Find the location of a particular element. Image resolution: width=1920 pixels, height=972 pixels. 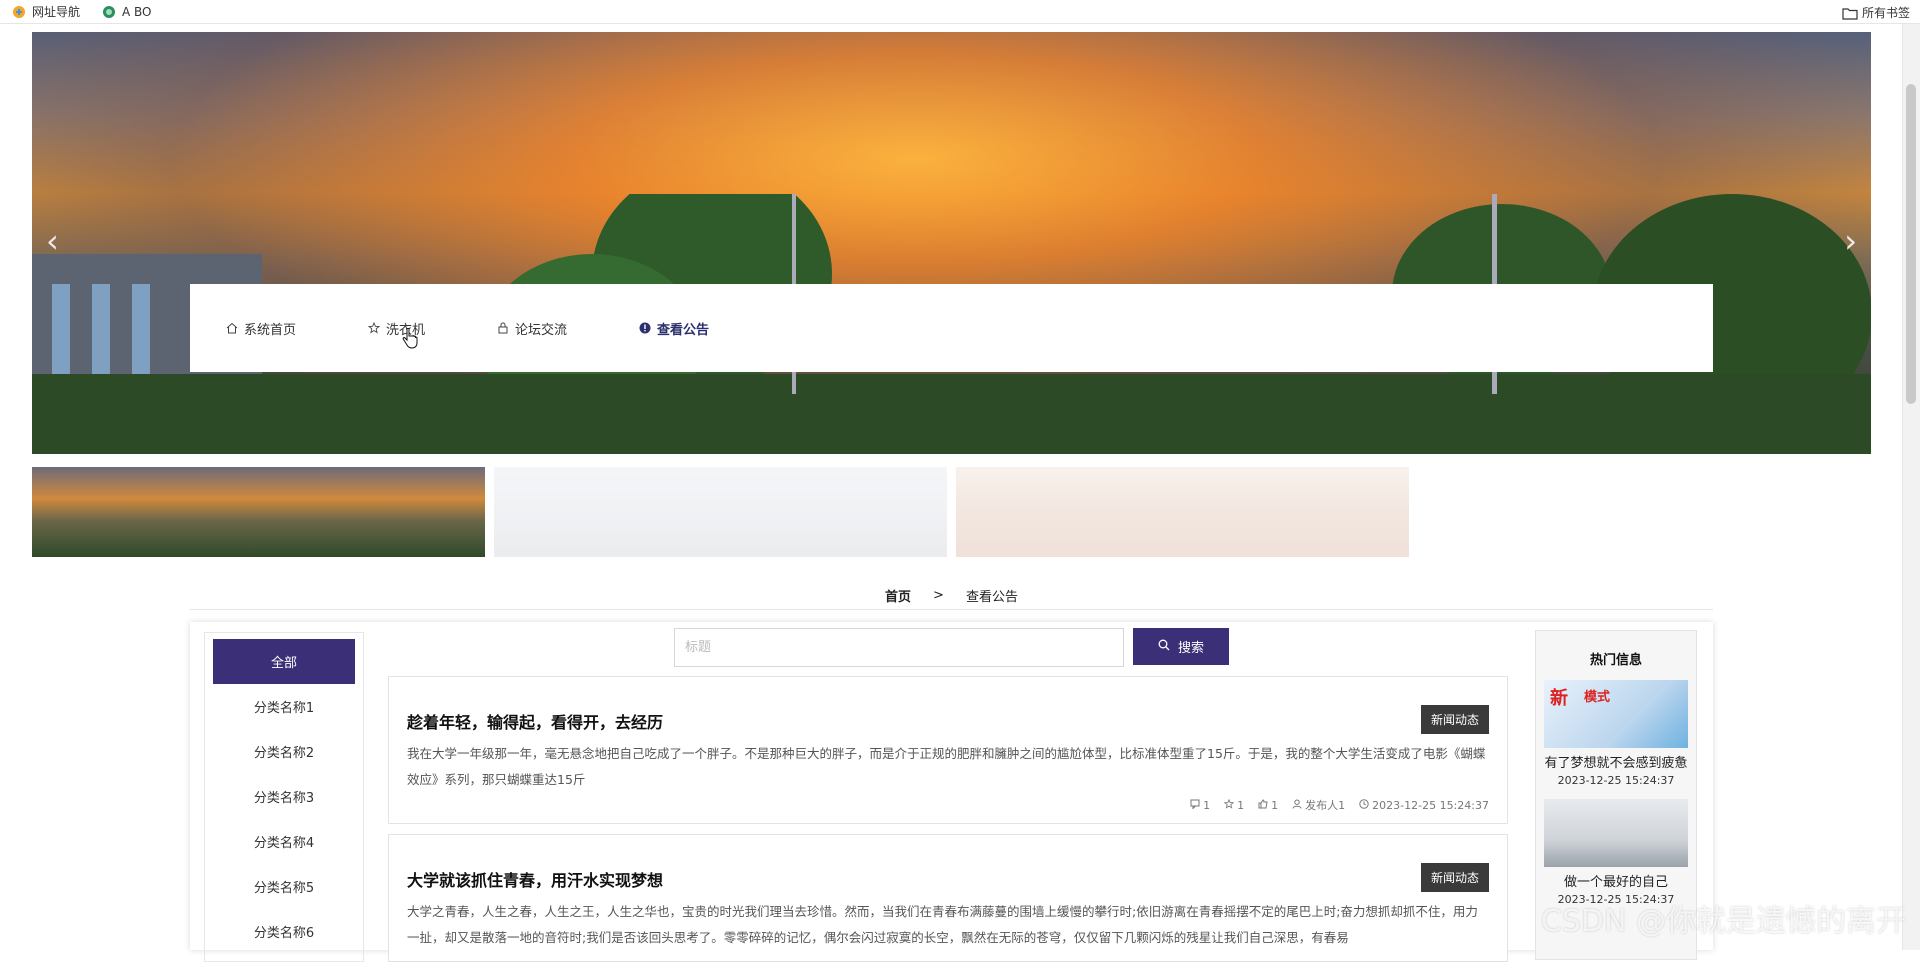

hot-item: 做一个最好的自己 2023-12-25 15:24:37 is located at coordinates (1616, 852).